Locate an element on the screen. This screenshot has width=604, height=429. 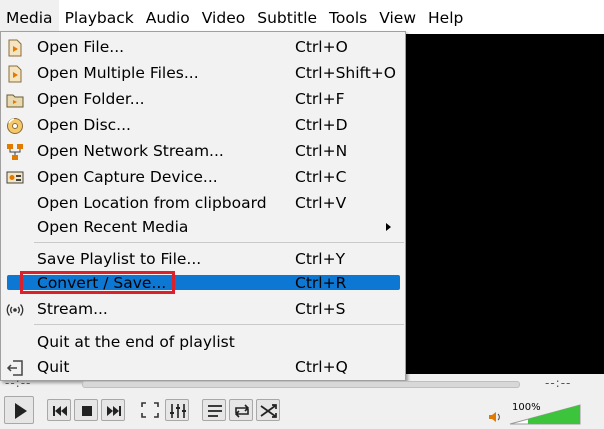
menu-item-stream: Stream... Ctrl+S is located at coordinates (203, 310).